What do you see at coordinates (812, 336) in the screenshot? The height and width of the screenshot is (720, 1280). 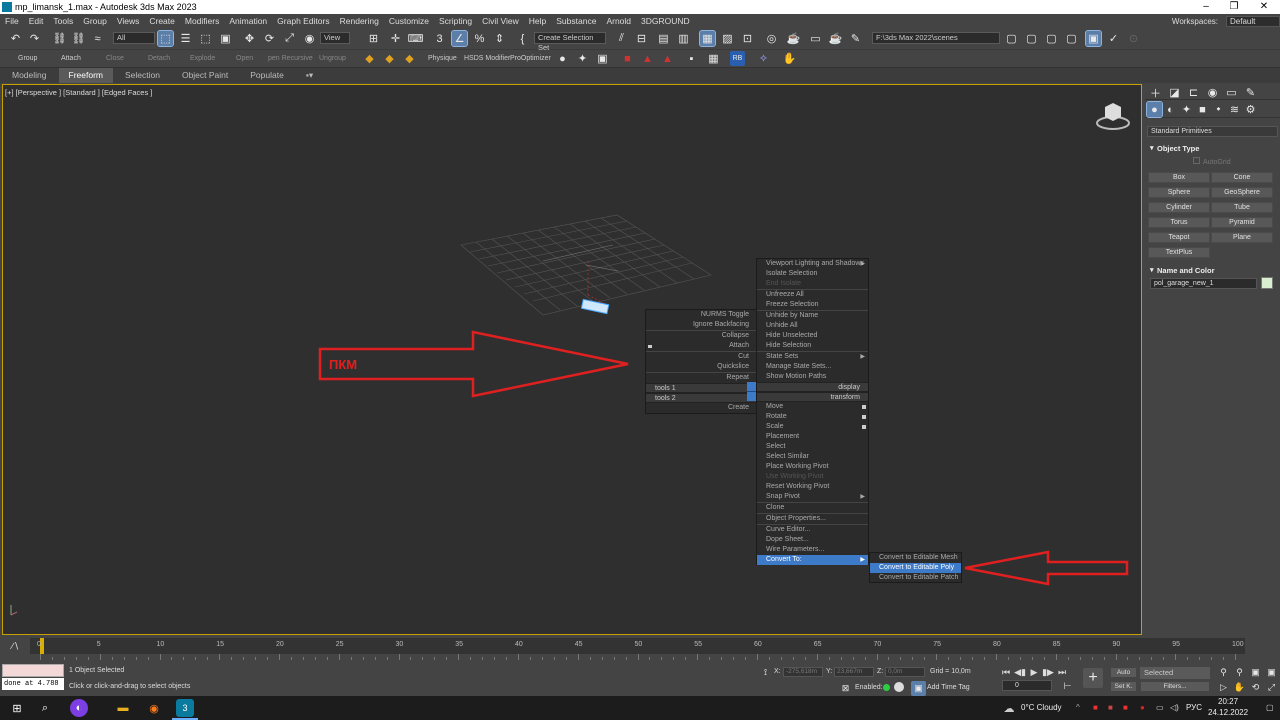 I see `menu-item: Hide Unselected` at bounding box center [812, 336].